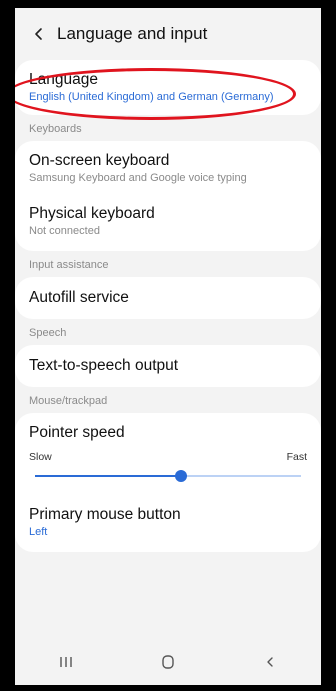 The image size is (336, 691). I want to click on onscreen-keyboard-sub: Samsung Keyboard and Google voice typing, so click(138, 178).